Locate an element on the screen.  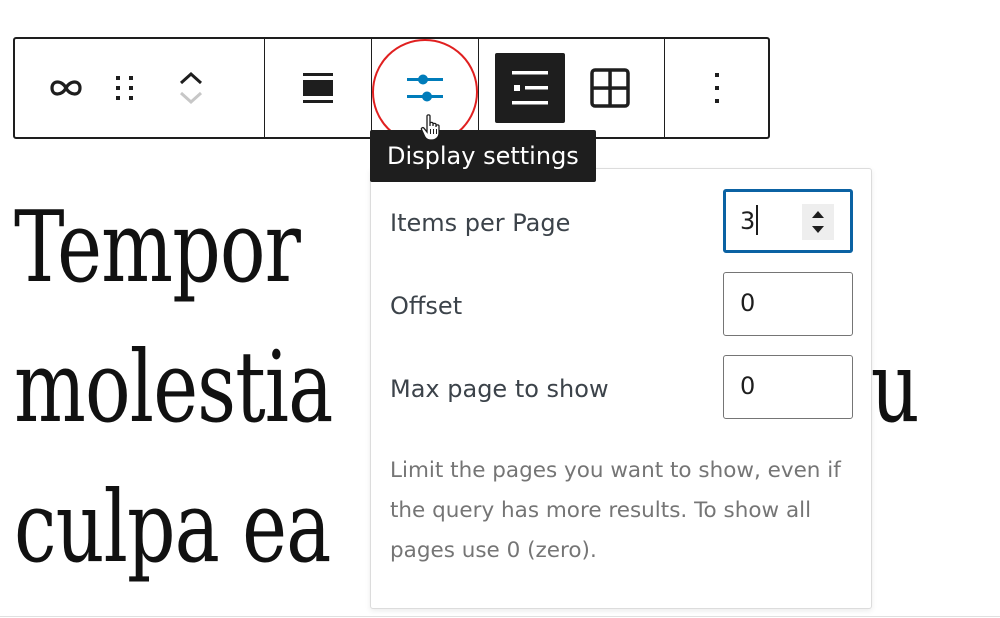
items-per-page-value: 3 is located at coordinates (748, 221).